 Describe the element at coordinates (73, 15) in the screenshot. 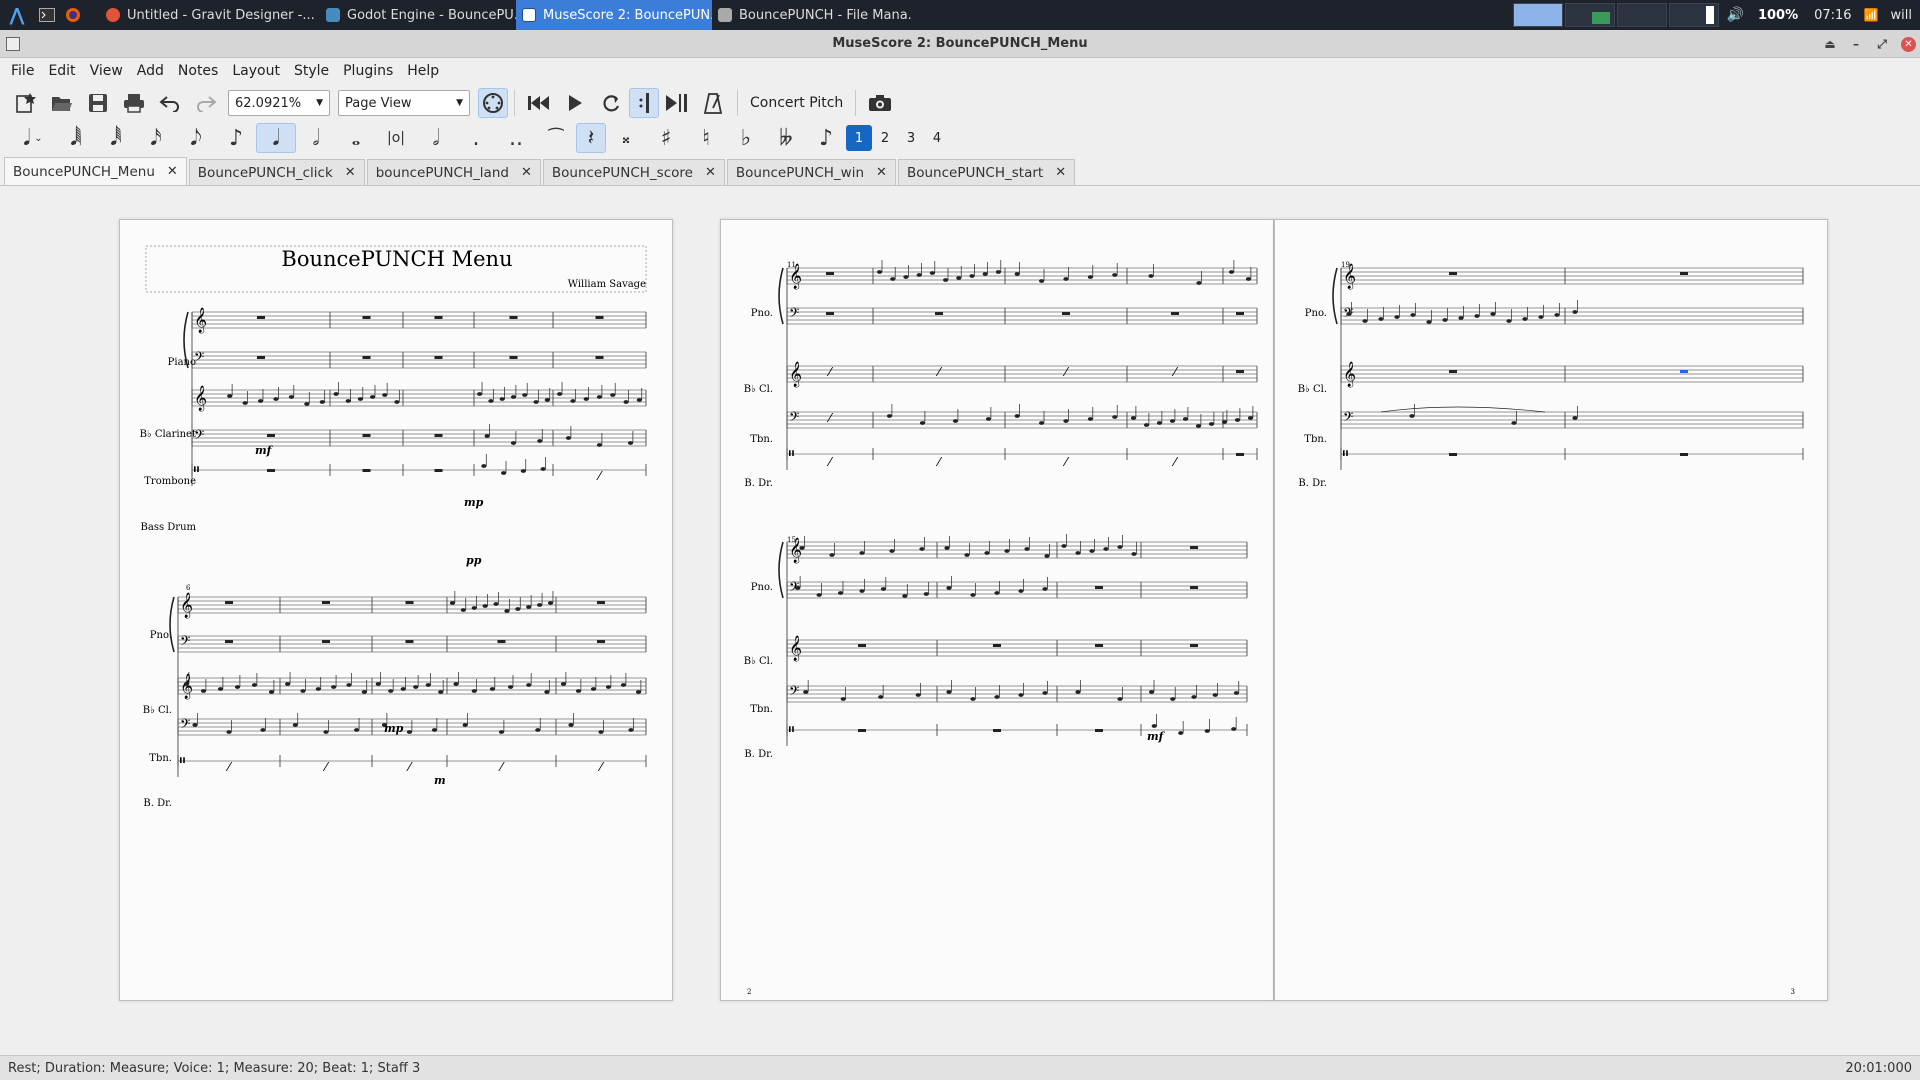

I see `firefox-icon` at that location.